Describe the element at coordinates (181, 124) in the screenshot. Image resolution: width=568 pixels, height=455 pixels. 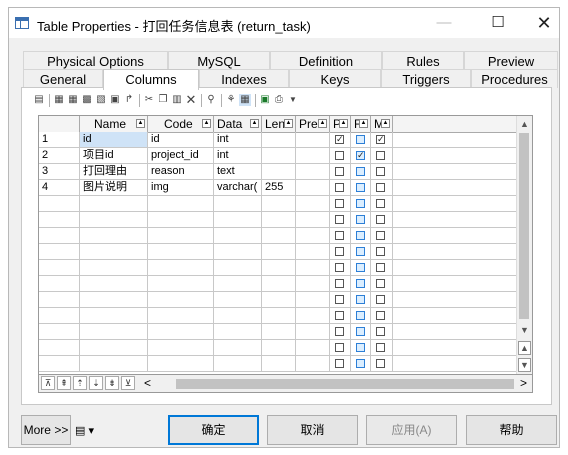
I see `header-code: Code ▲` at that location.